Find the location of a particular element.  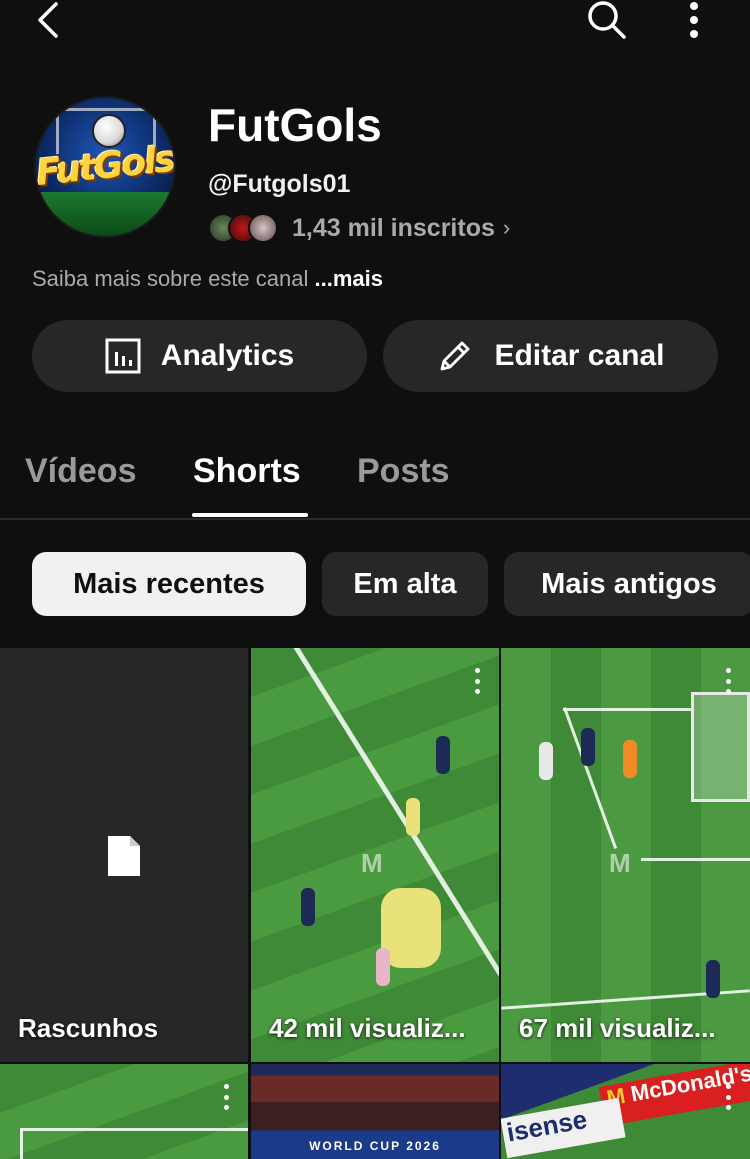

chevron-right-icon: › is located at coordinates (506, 227).